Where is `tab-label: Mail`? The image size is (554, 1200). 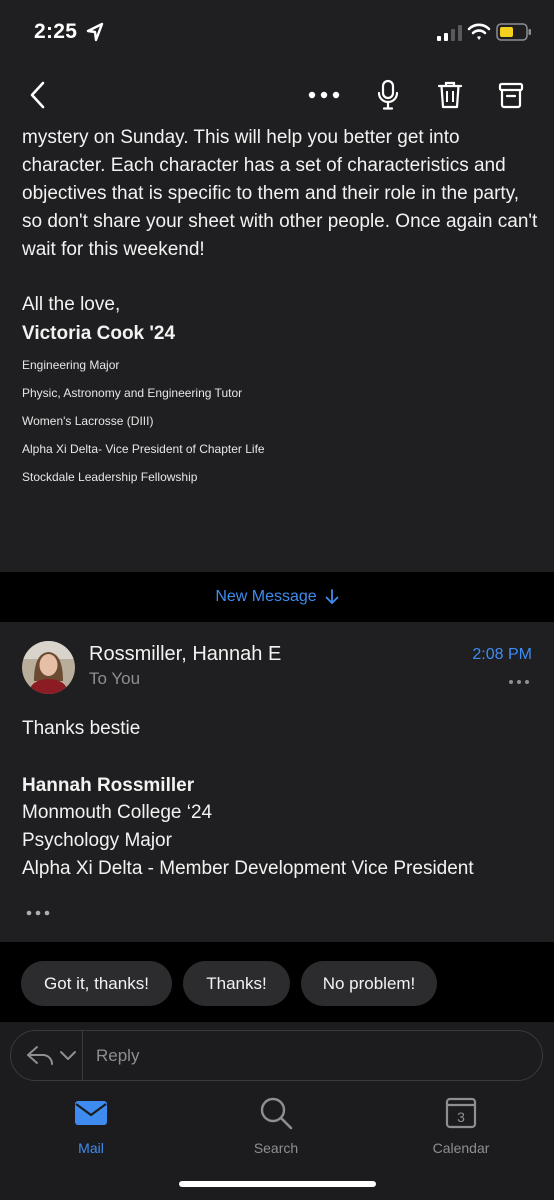 tab-label: Mail is located at coordinates (91, 1148).